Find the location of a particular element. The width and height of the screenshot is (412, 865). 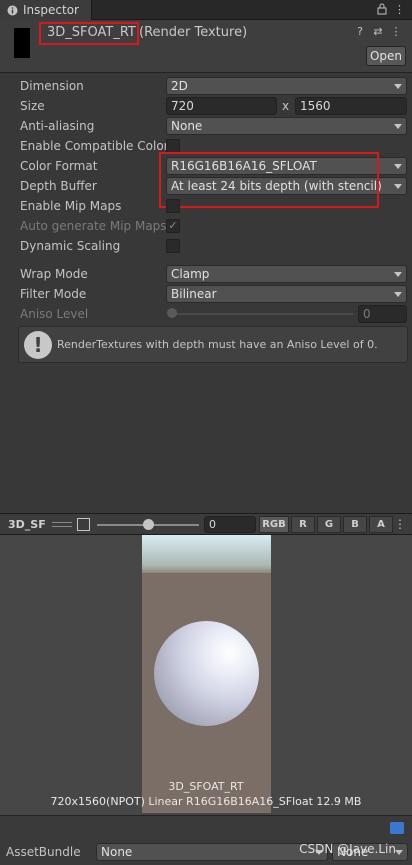

info-icon is located at coordinates (12, 10).